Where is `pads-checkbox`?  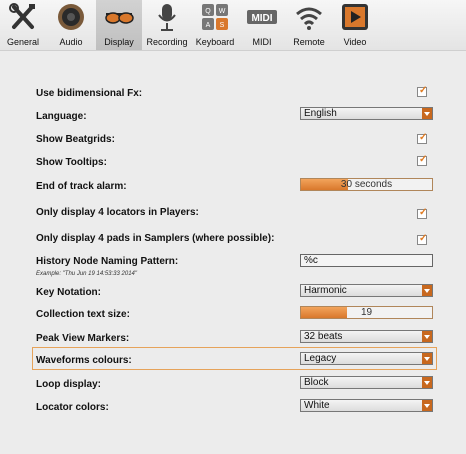
pads-checkbox is located at coordinates (422, 239).